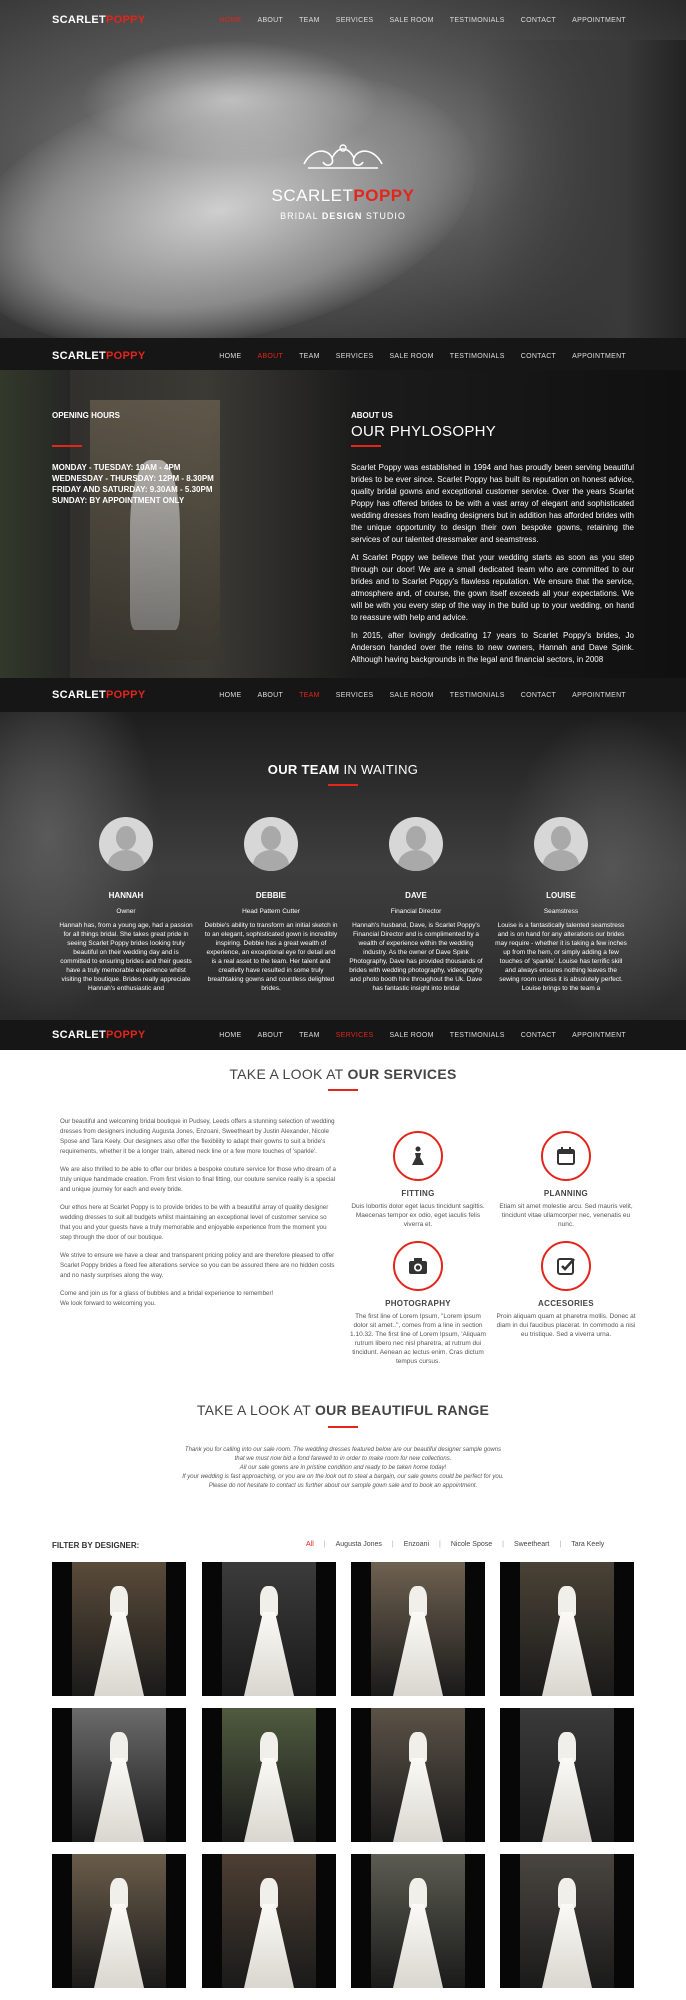 The width and height of the screenshot is (686, 2000). I want to click on filter-nicole-spose: Nicole Spose, so click(471, 1544).